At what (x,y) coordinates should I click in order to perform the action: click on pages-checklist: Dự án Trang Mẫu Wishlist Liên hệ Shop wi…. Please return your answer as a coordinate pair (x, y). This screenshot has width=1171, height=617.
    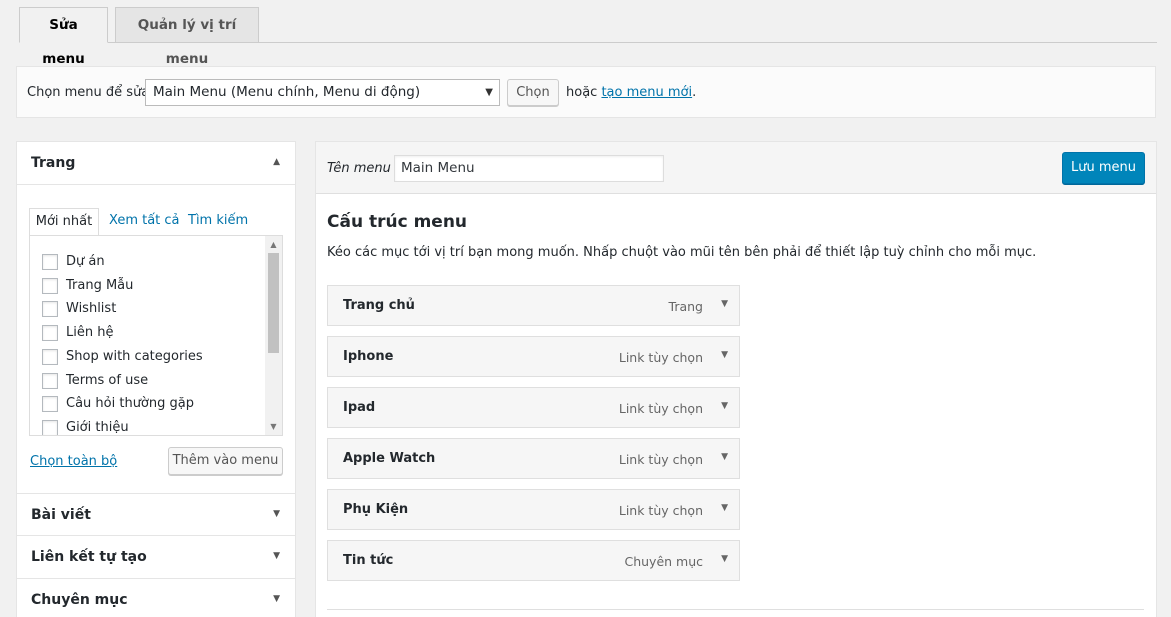
    Looking at the image, I should click on (156, 335).